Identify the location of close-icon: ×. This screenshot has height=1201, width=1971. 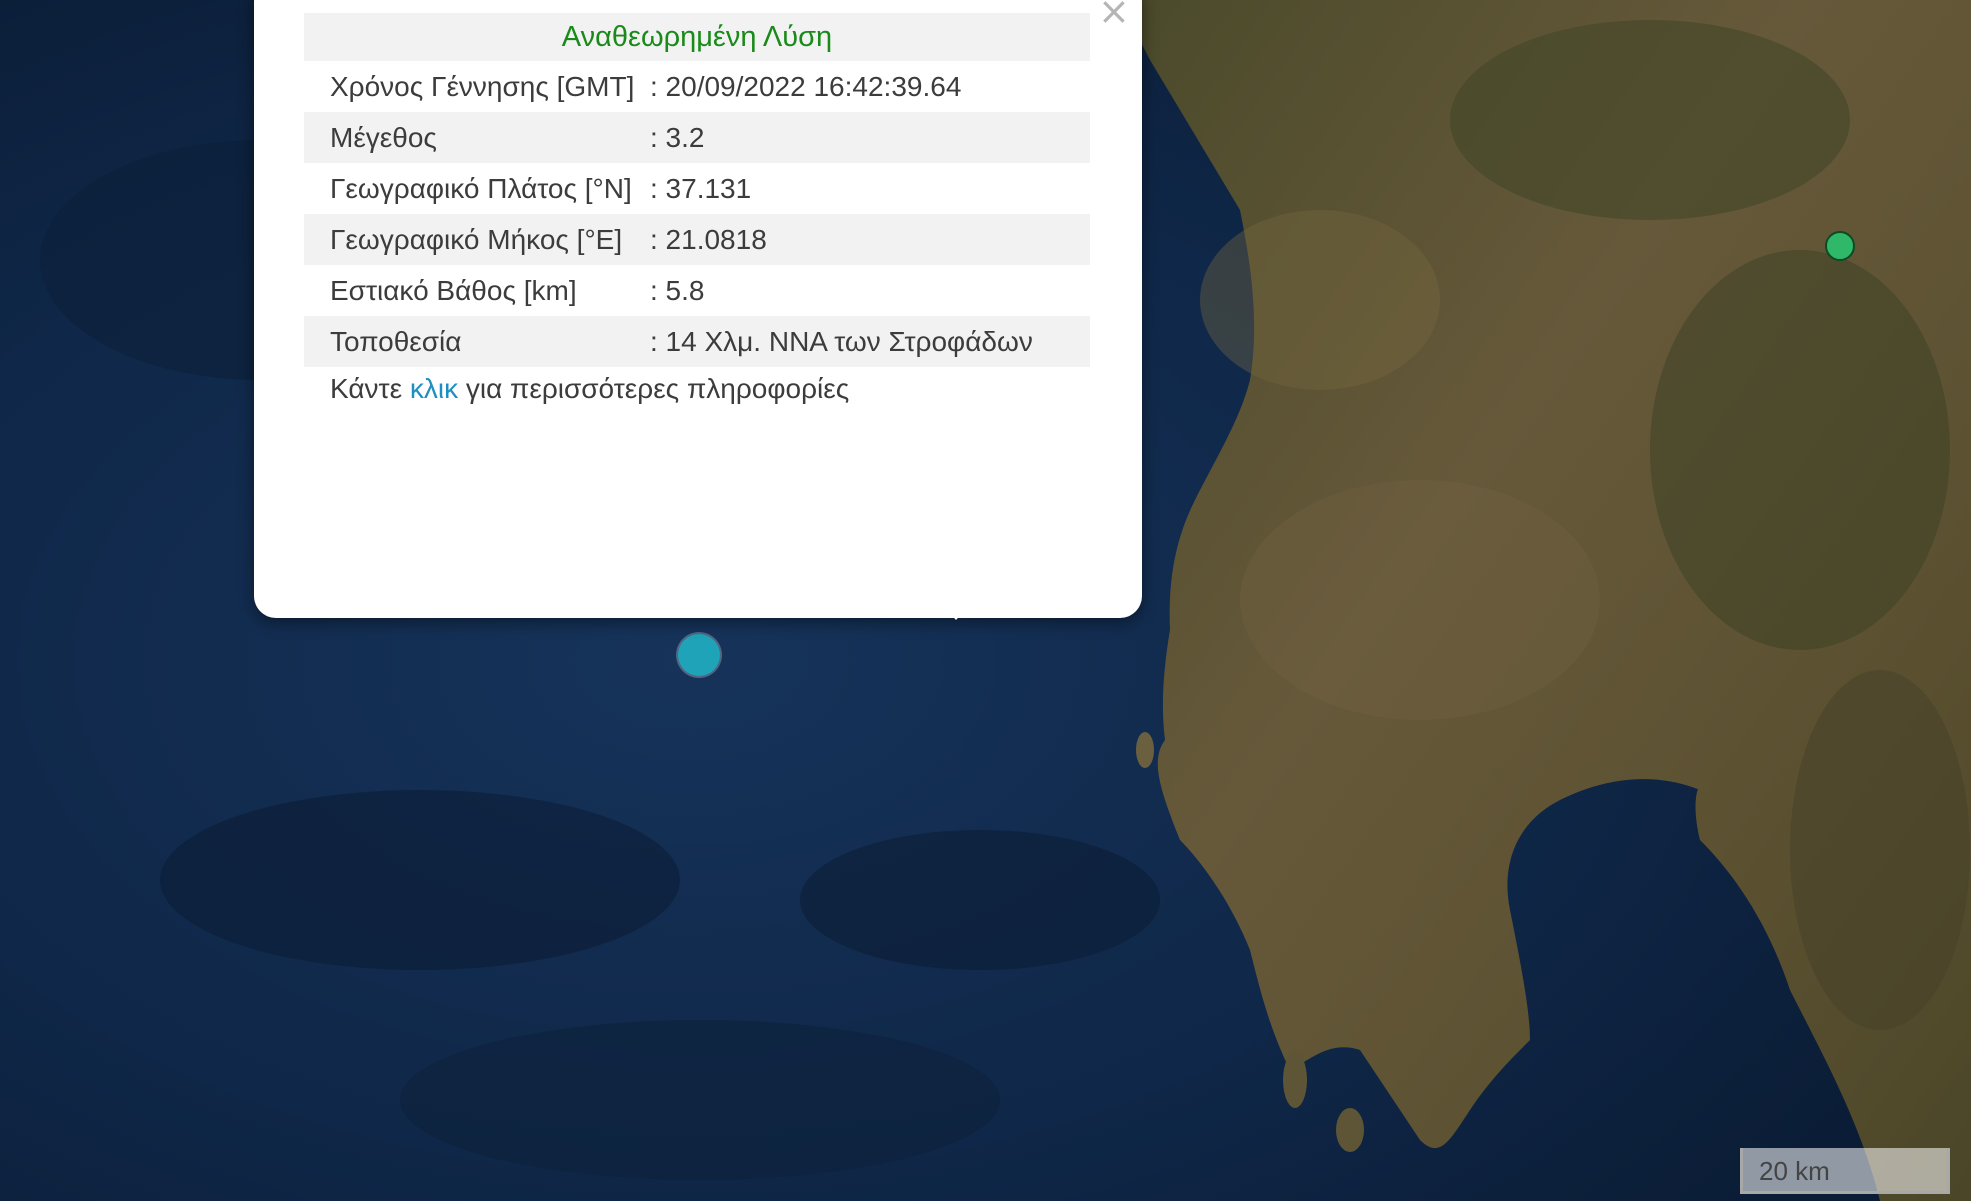
(1114, 15).